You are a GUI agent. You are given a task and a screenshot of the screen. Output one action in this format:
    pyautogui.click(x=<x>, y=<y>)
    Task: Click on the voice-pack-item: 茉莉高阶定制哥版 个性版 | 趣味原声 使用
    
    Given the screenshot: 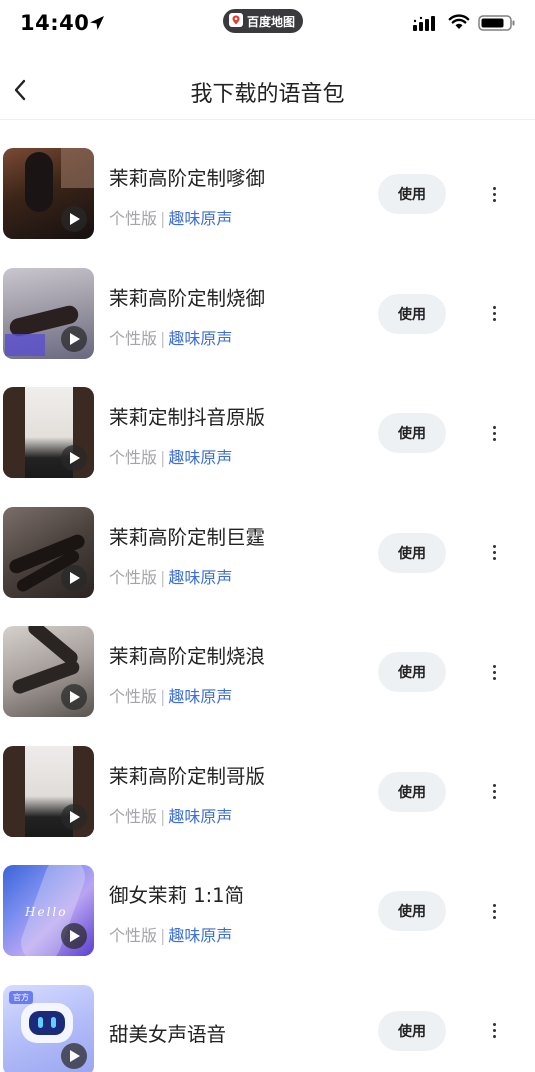 What is the action you would take?
    pyautogui.click(x=267, y=793)
    